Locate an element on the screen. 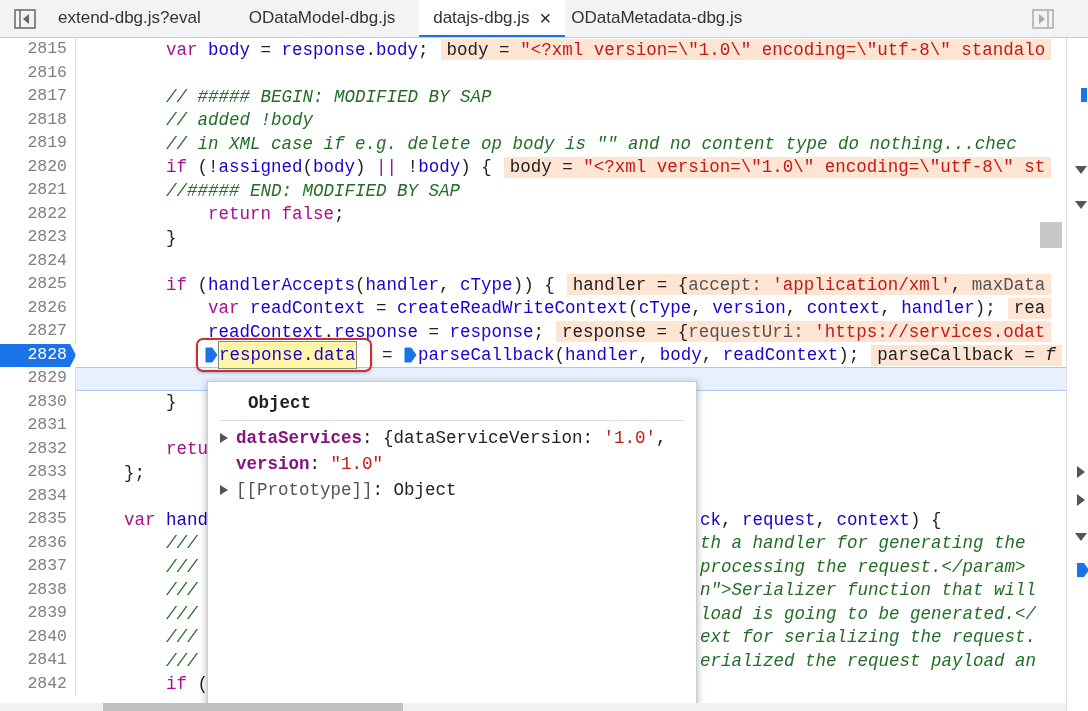 The image size is (1088, 711). property-text: [[Prototype]]: Object is located at coordinates (346, 490).